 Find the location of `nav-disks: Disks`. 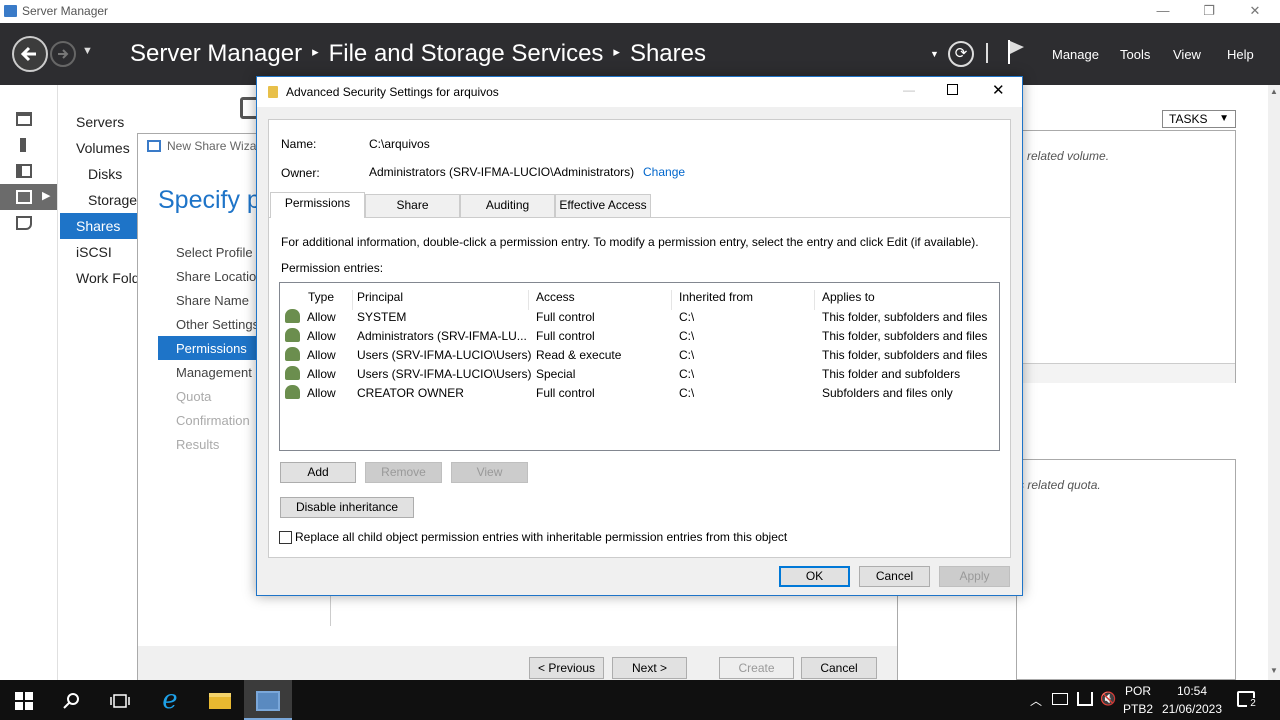

nav-disks: Disks is located at coordinates (105, 174).